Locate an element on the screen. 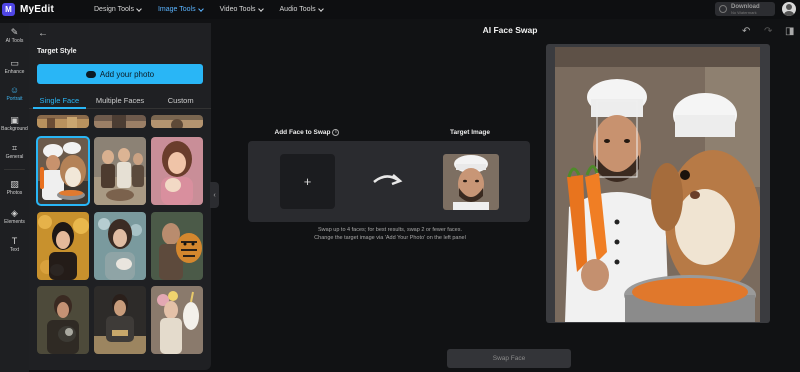  crop-icon: ⌗ is located at coordinates (14, 148).